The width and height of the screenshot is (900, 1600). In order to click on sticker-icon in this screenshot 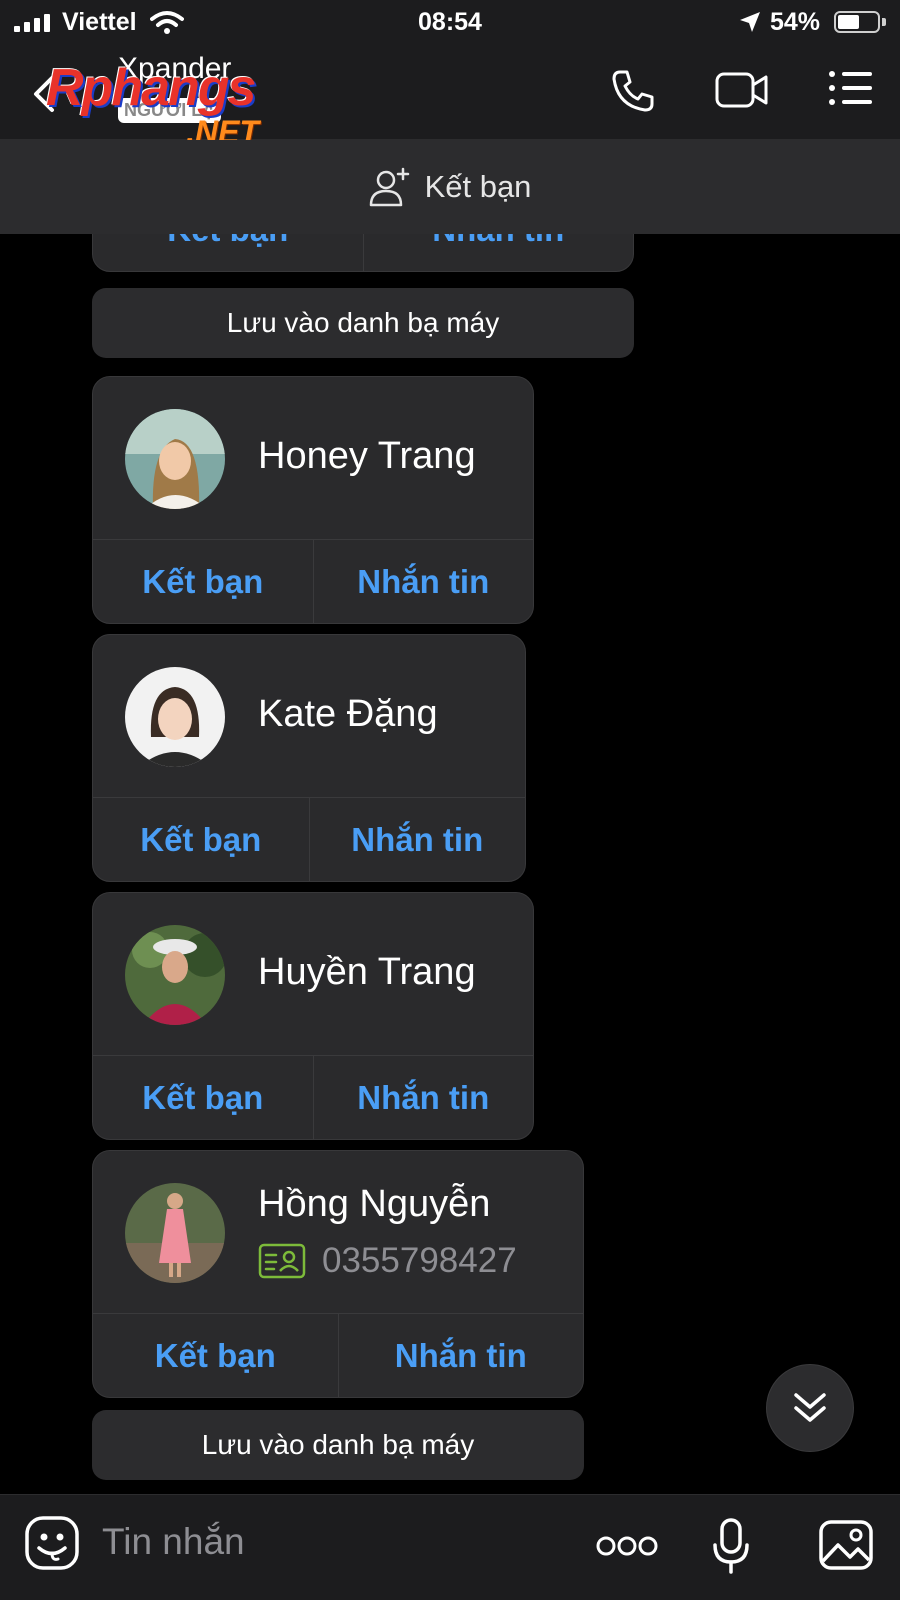, I will do `click(52, 1543)`.